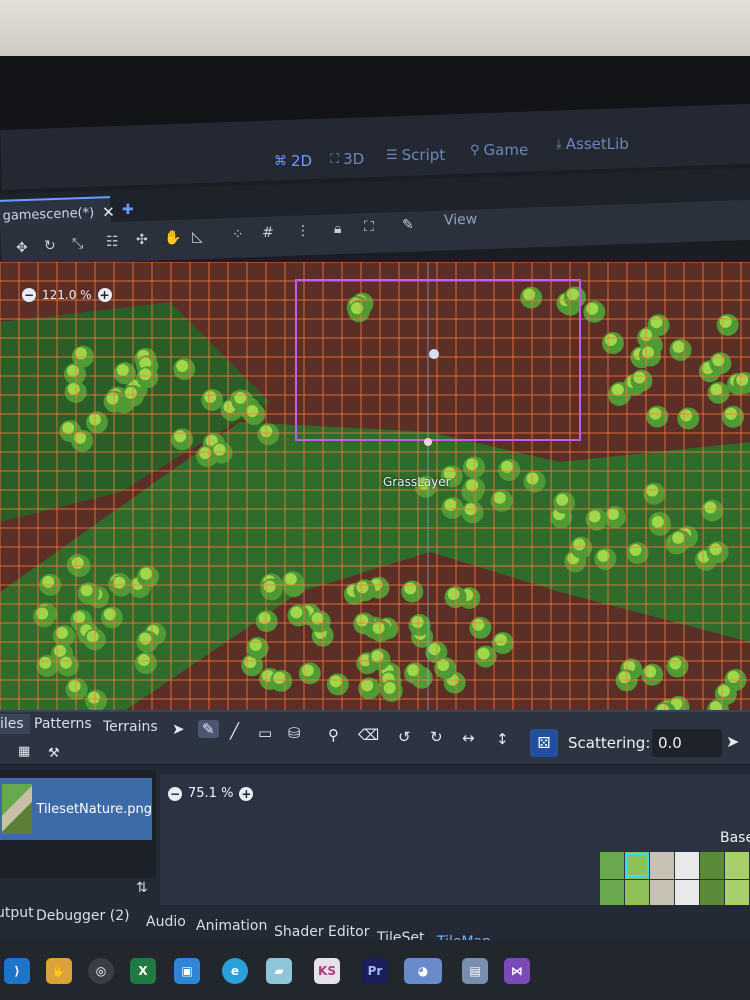 The image size is (750, 1000). I want to click on mode-assetlib: ⤓ AssetLib, so click(592, 144).